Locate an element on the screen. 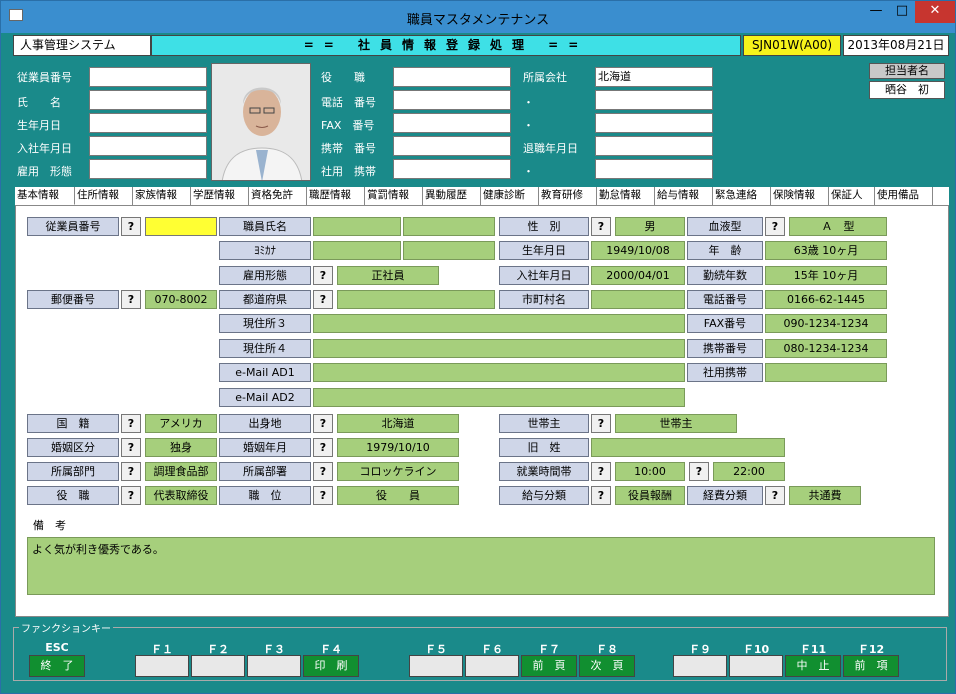 The width and height of the screenshot is (956, 694). field-koyo: 正社員 is located at coordinates (388, 275).